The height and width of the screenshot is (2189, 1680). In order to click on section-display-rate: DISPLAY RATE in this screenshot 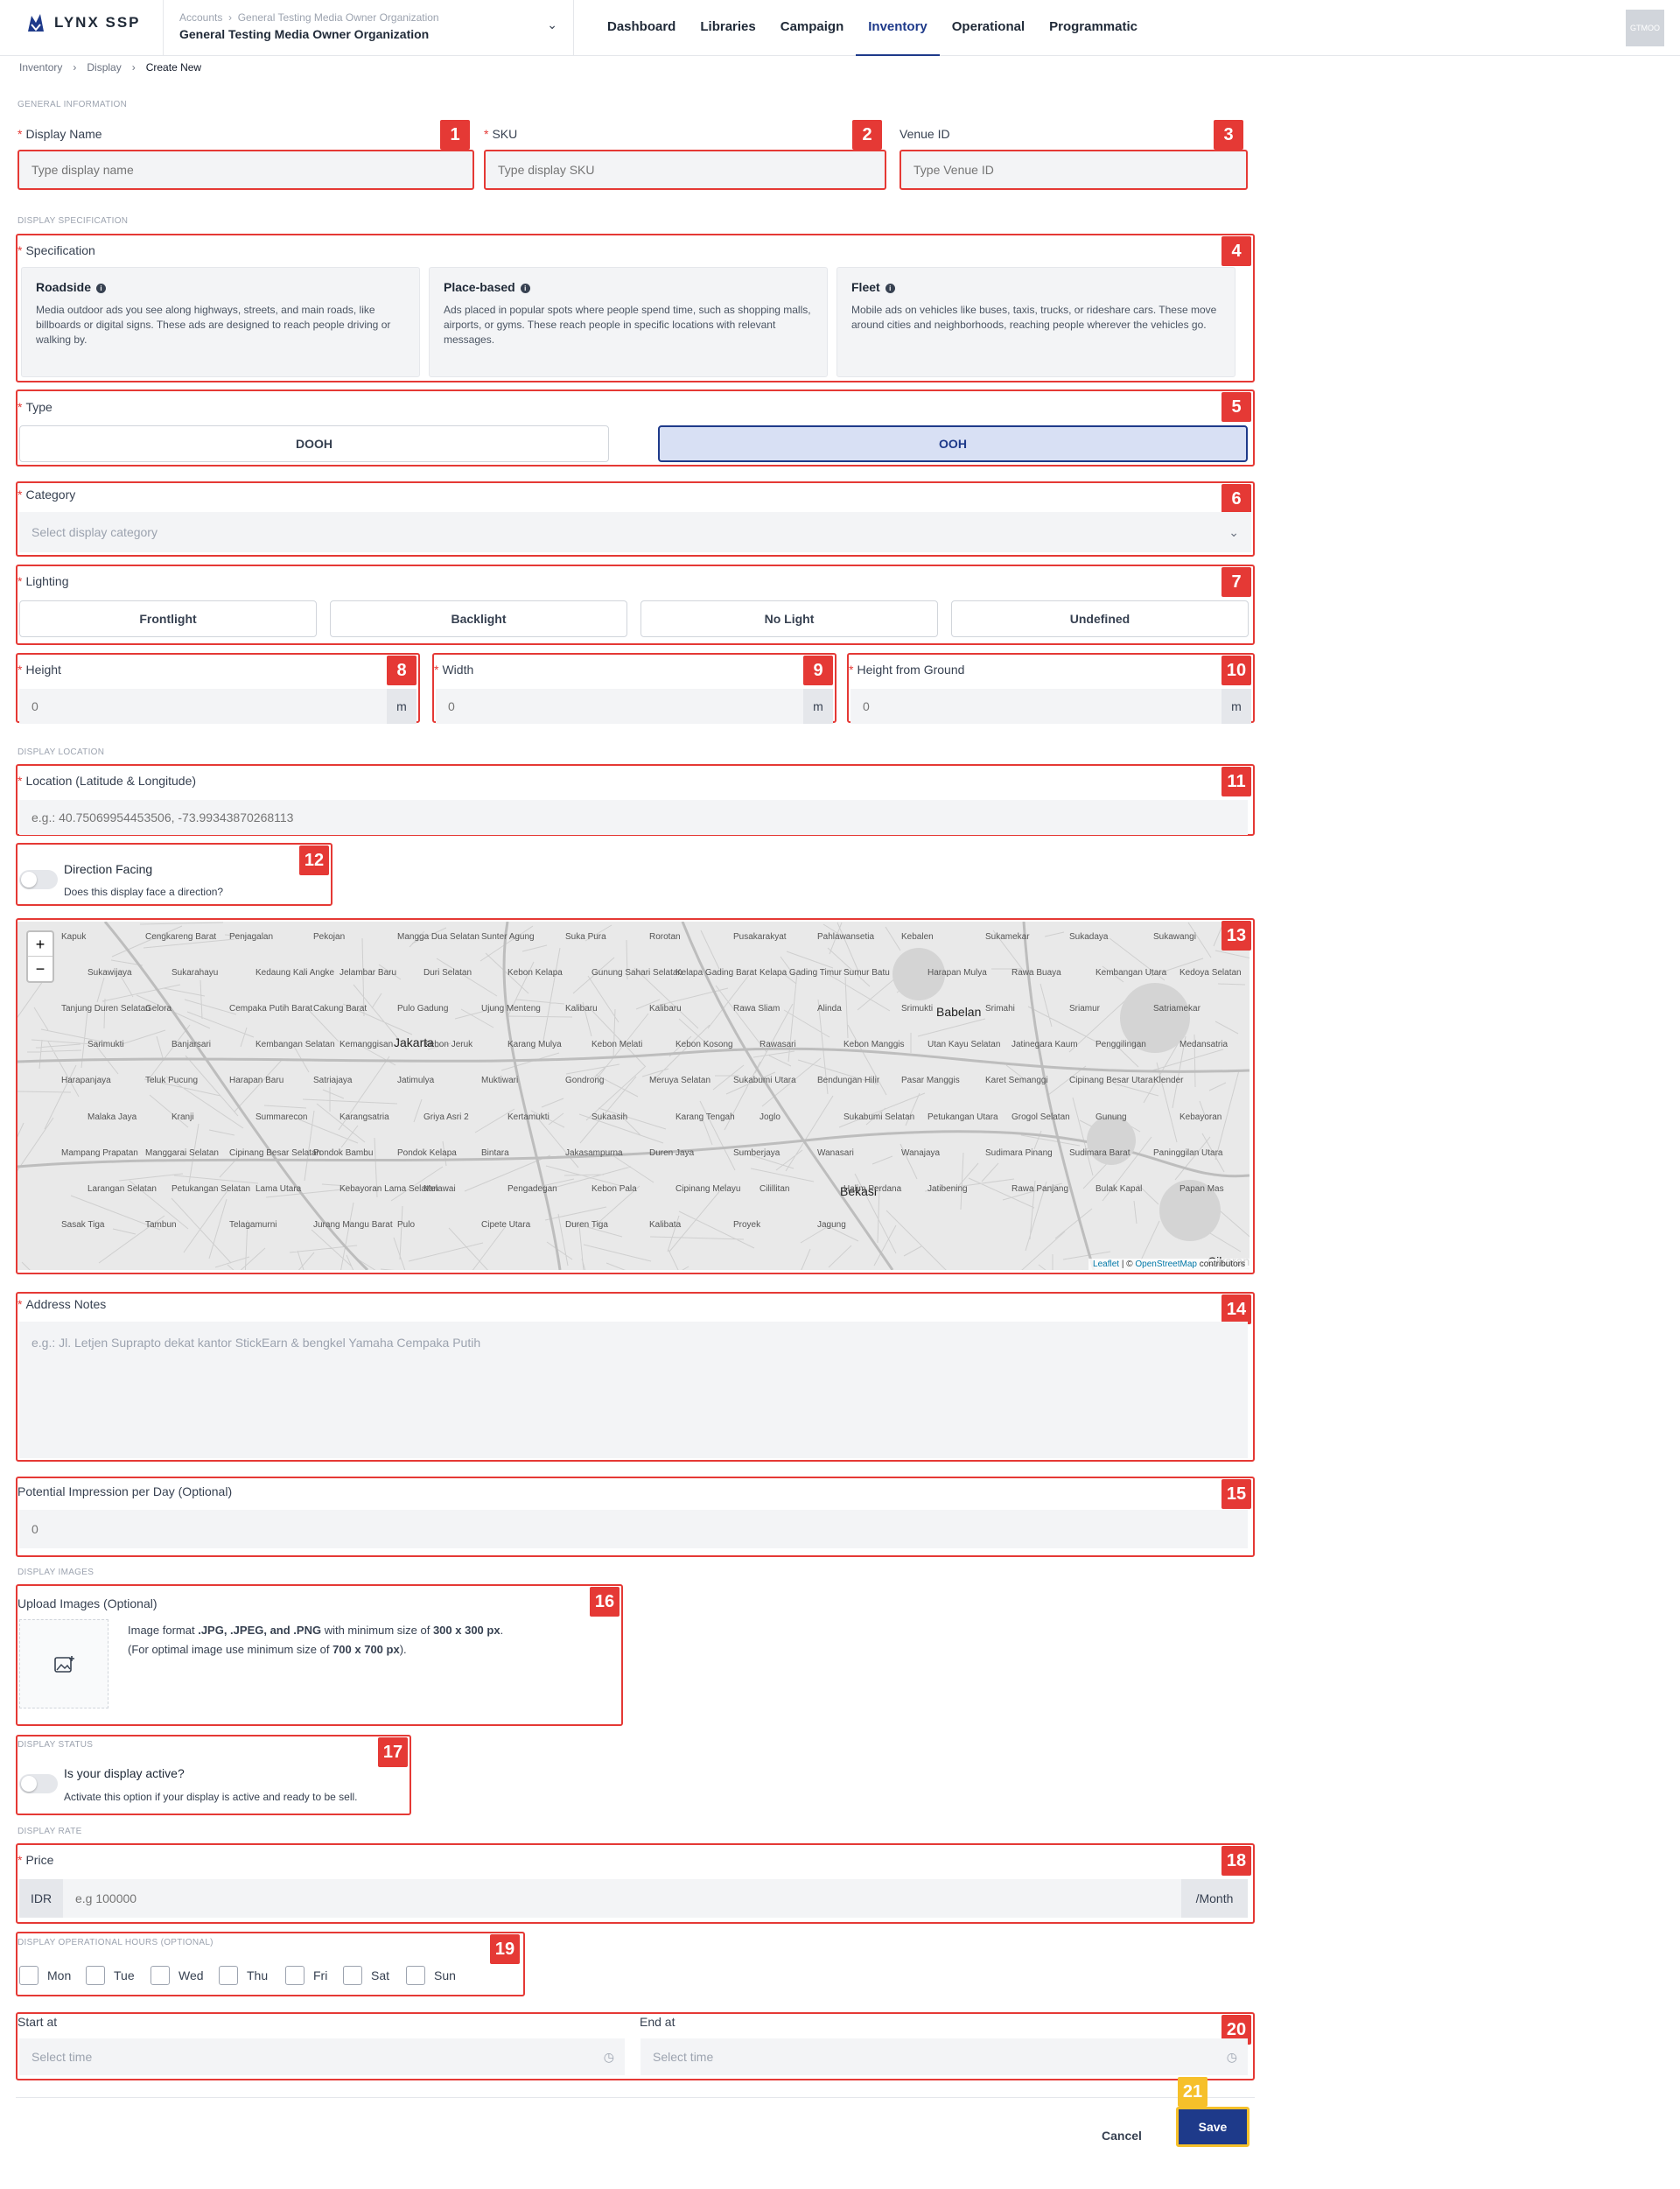, I will do `click(50, 1831)`.